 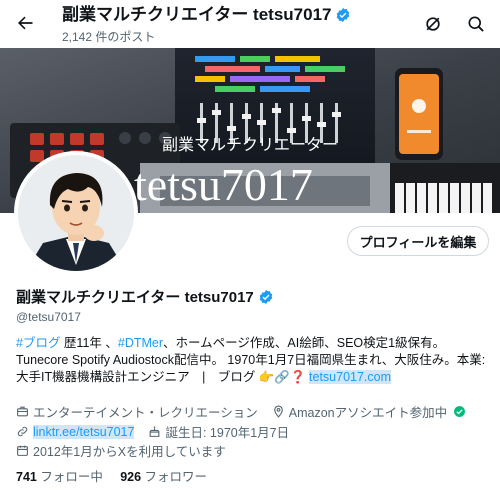 I want to click on grok-button, so click(x=433, y=24).